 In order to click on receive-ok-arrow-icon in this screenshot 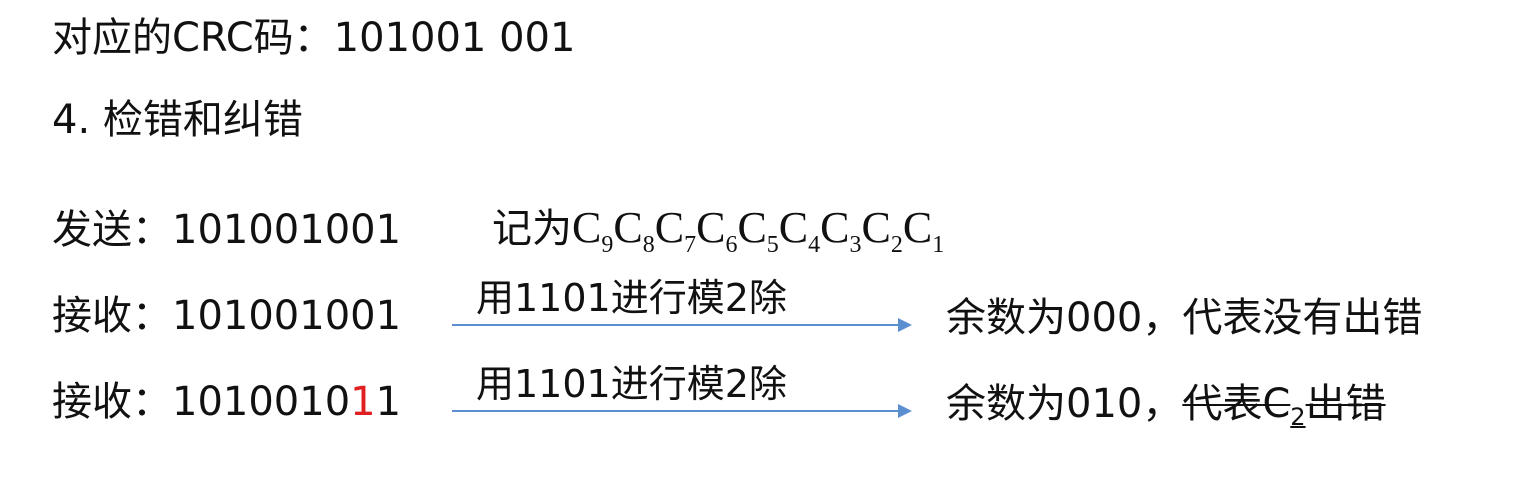, I will do `click(682, 325)`.